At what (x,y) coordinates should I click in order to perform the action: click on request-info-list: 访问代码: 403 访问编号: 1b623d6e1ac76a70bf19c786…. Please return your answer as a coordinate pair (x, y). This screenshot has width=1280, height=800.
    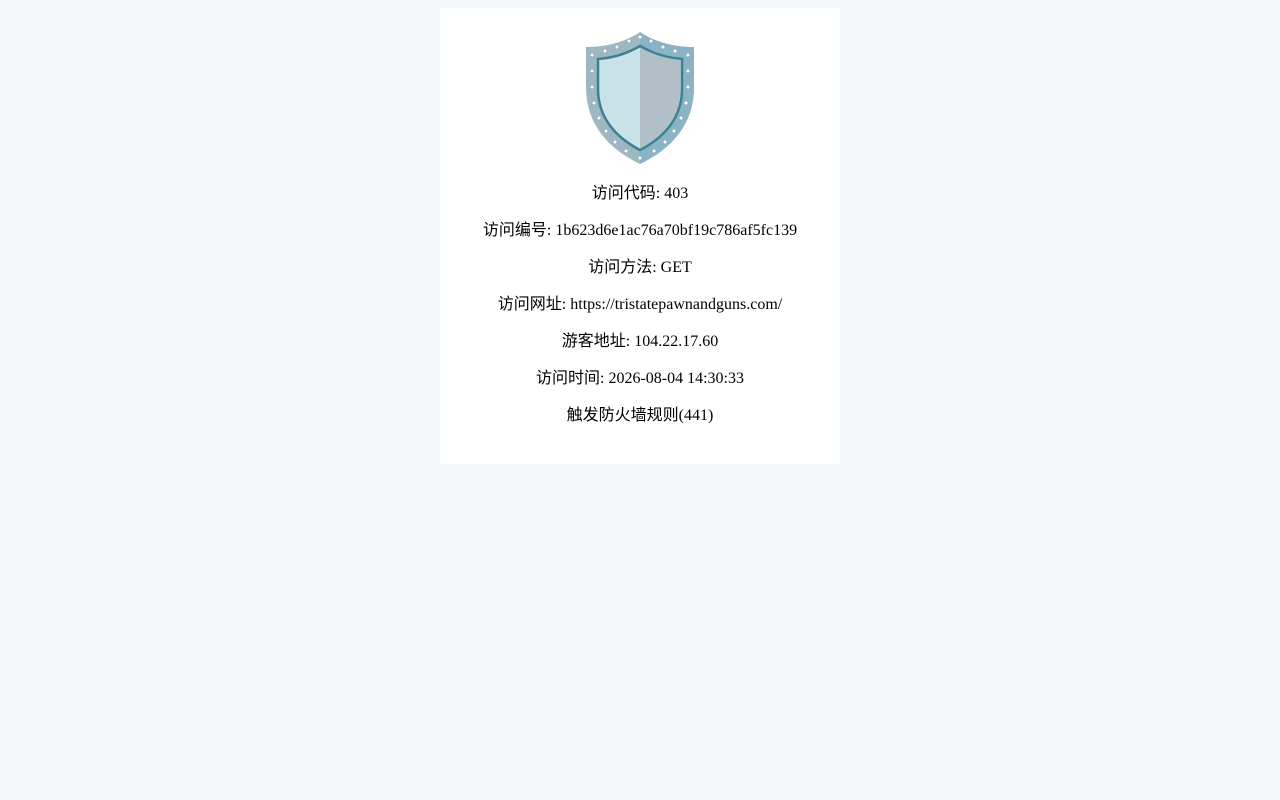
    Looking at the image, I should click on (640, 312).